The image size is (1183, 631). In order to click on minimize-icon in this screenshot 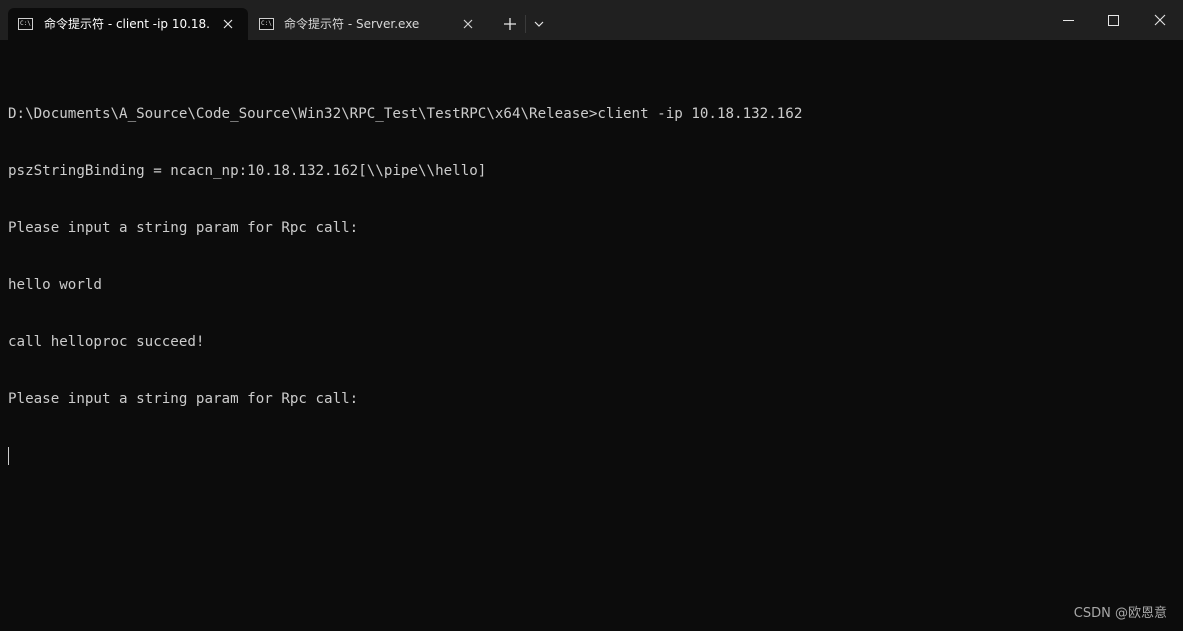, I will do `click(1068, 20)`.